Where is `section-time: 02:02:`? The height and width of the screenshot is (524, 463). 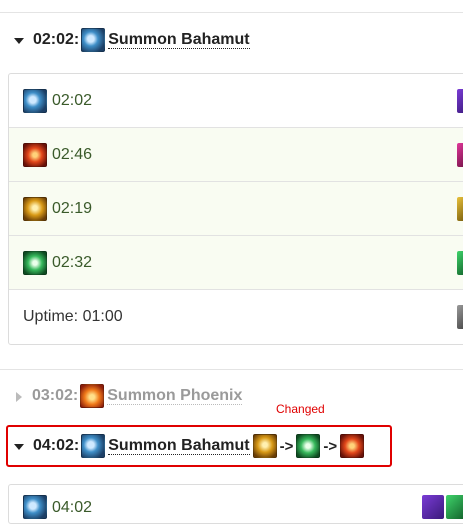
section-time: 02:02: is located at coordinates (56, 39).